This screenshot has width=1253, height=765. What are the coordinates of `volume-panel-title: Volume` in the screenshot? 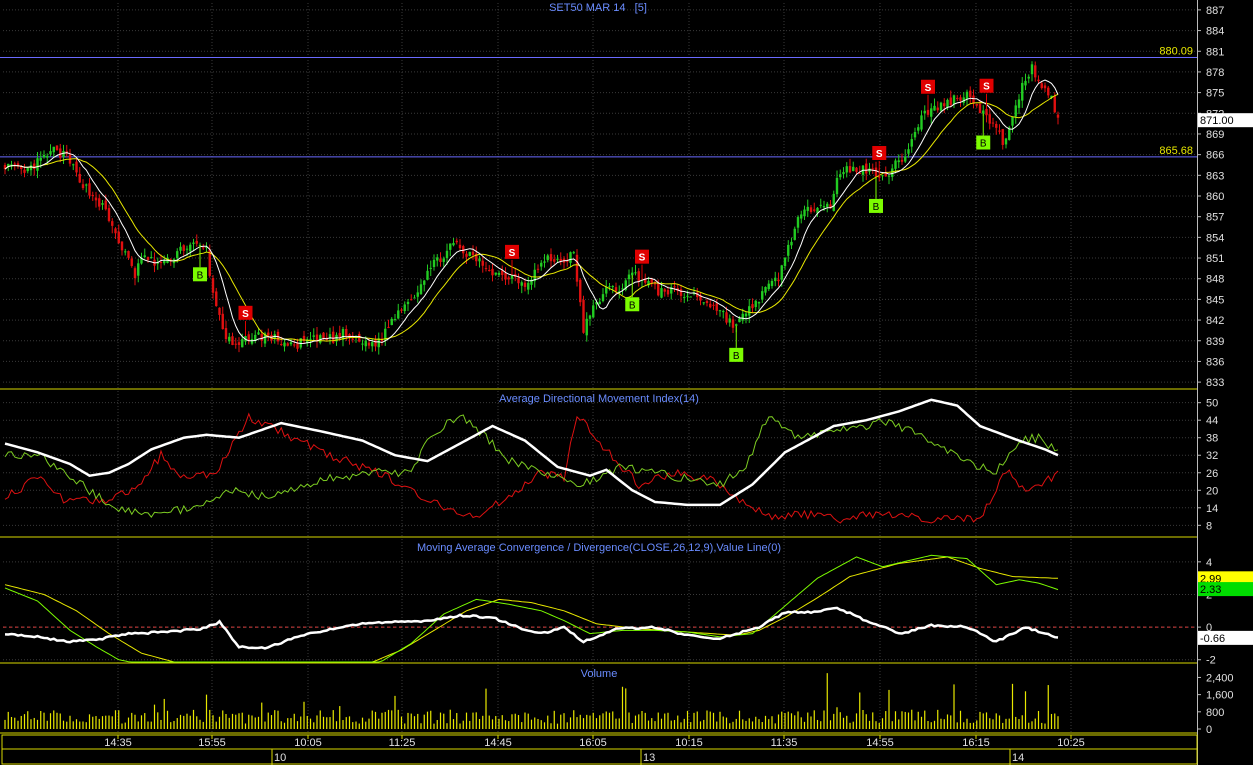 It's located at (599, 674).